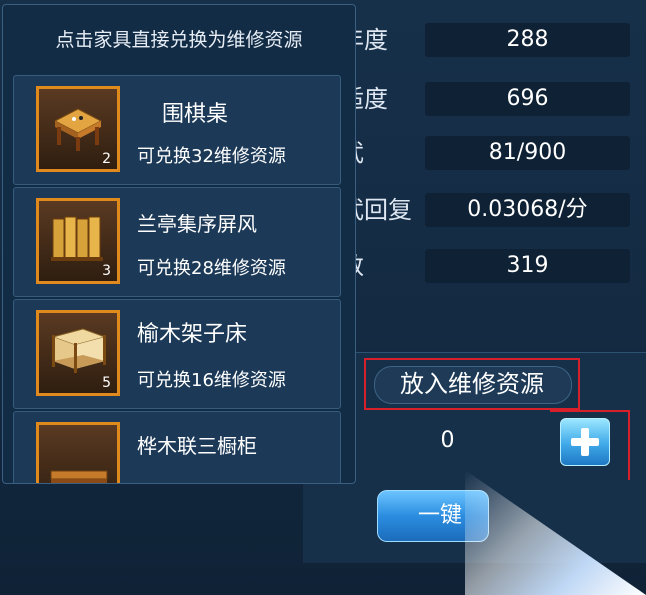 The image size is (646, 595). I want to click on item-name: 兰亭集序屏风, so click(197, 224).